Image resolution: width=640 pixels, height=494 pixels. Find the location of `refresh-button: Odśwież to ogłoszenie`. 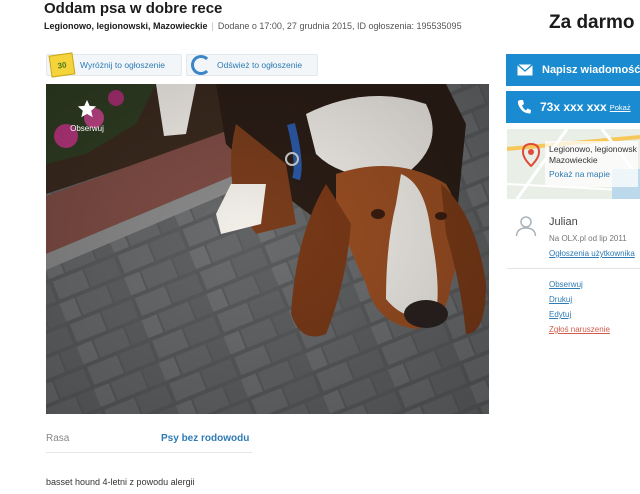

refresh-button: Odśwież to ogłoszenie is located at coordinates (252, 65).